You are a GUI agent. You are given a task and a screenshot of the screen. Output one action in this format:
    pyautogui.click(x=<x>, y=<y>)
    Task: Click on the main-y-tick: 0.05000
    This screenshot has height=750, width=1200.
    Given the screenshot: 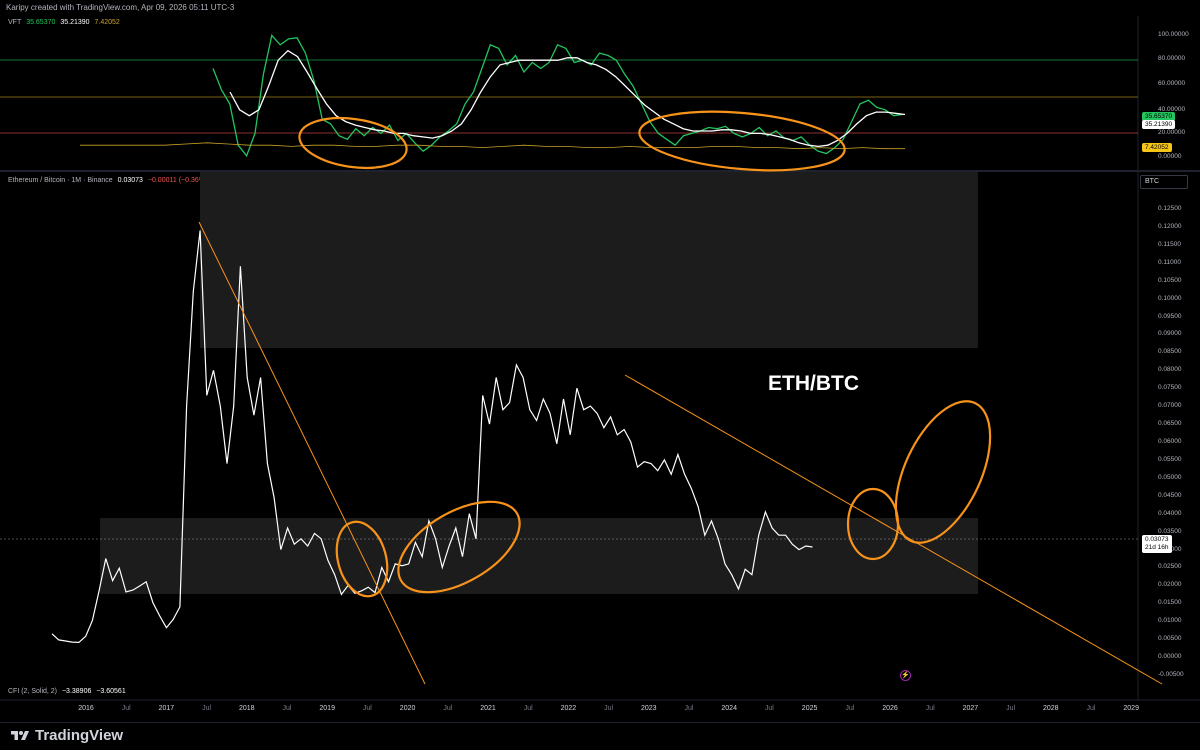 What is the action you would take?
    pyautogui.click(x=1170, y=477)
    